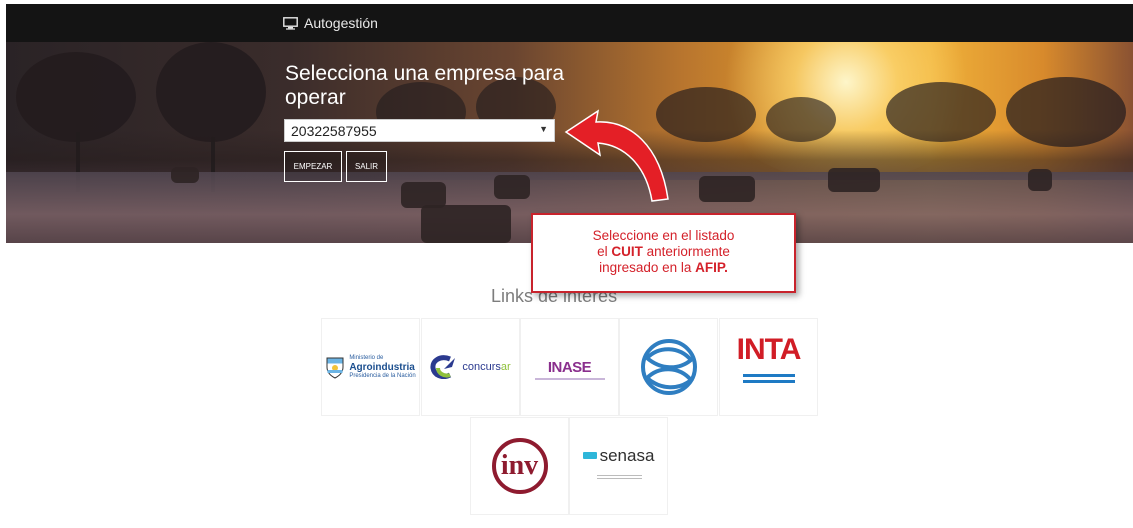 The height and width of the screenshot is (528, 1133). What do you see at coordinates (470, 367) in the screenshot?
I see `link-tile-concursar: concursar` at bounding box center [470, 367].